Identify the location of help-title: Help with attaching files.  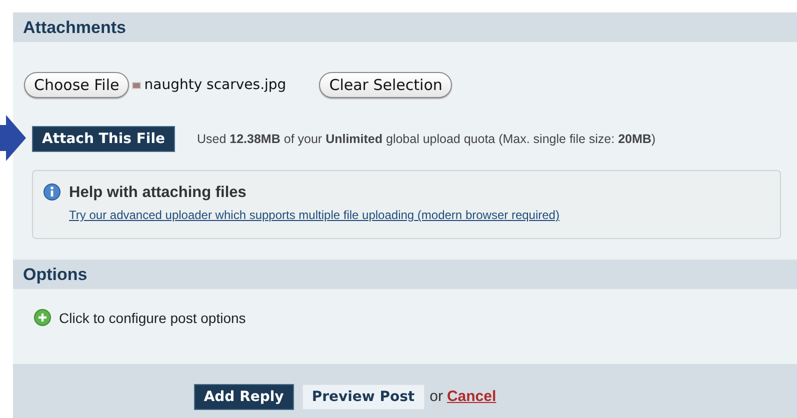
(158, 193).